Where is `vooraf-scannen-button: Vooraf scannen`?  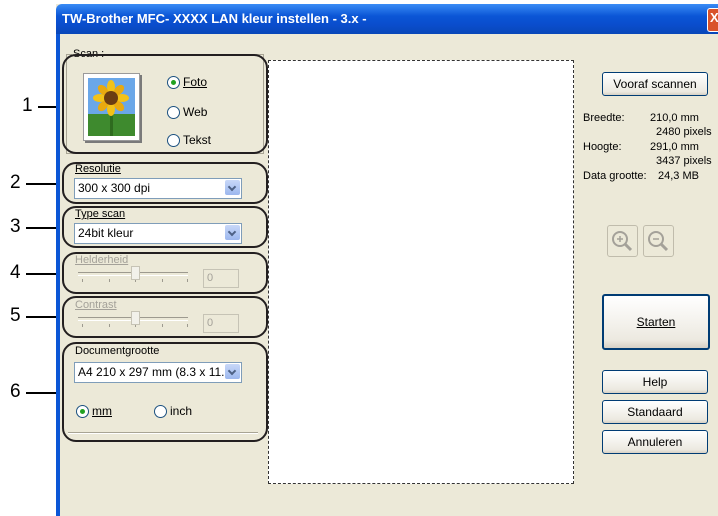 vooraf-scannen-button: Vooraf scannen is located at coordinates (655, 84).